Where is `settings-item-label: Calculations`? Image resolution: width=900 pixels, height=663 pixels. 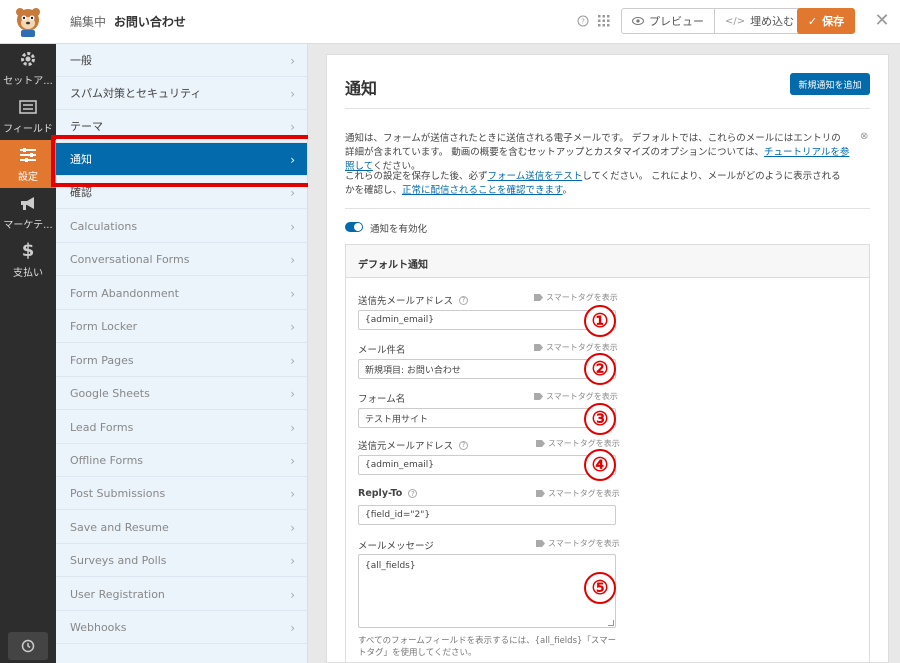 settings-item-label: Calculations is located at coordinates (104, 226).